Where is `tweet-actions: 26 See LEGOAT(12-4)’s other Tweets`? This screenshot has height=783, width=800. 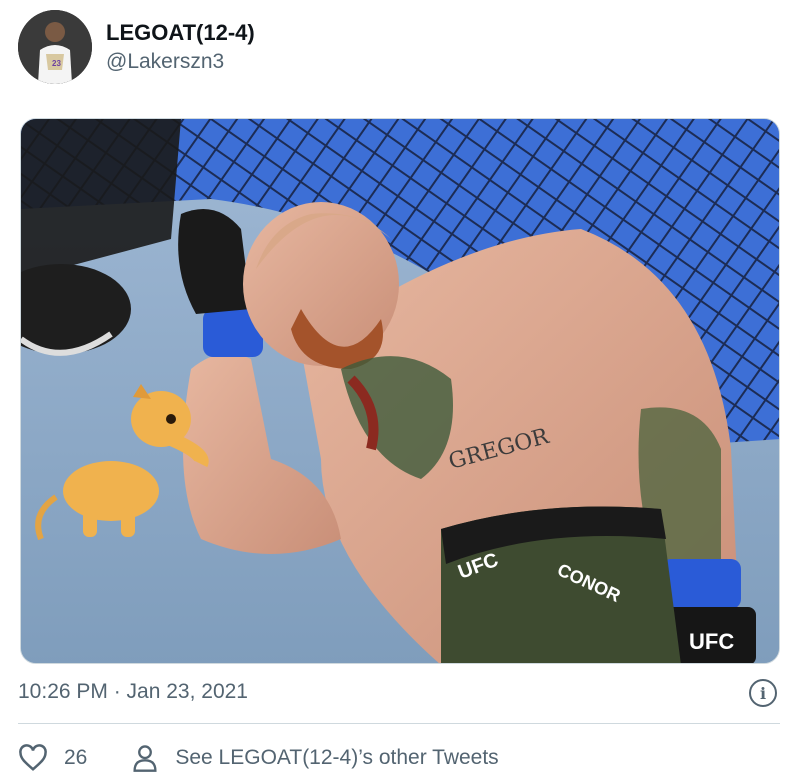
tweet-actions: 26 See LEGOAT(12-4)’s other Tweets is located at coordinates (258, 758).